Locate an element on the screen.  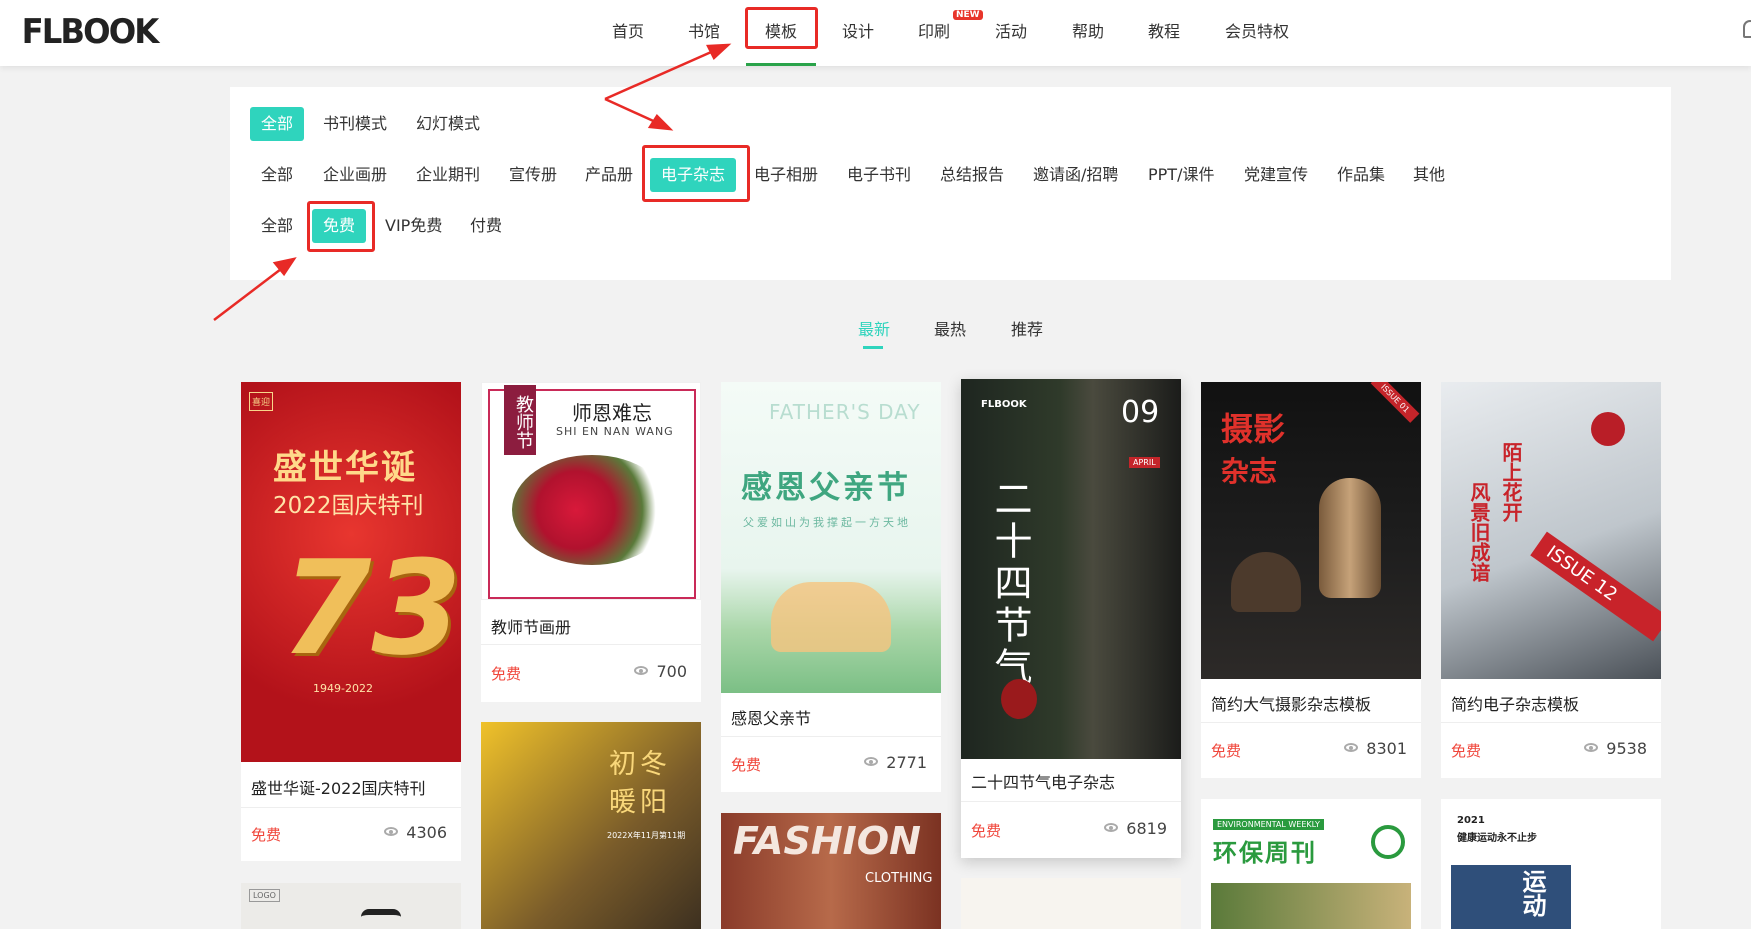
cover-heading: 环保周刊 is located at coordinates (1265, 853).